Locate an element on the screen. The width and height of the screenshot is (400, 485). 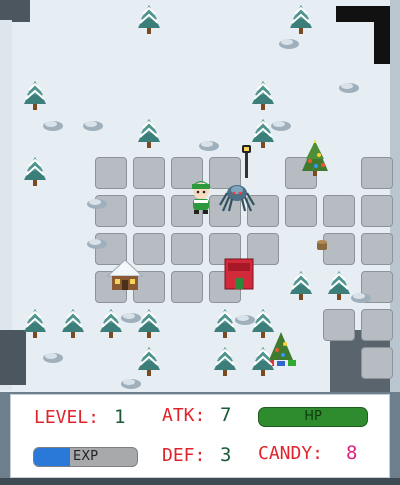
player-elf is located at coordinates (201, 197).